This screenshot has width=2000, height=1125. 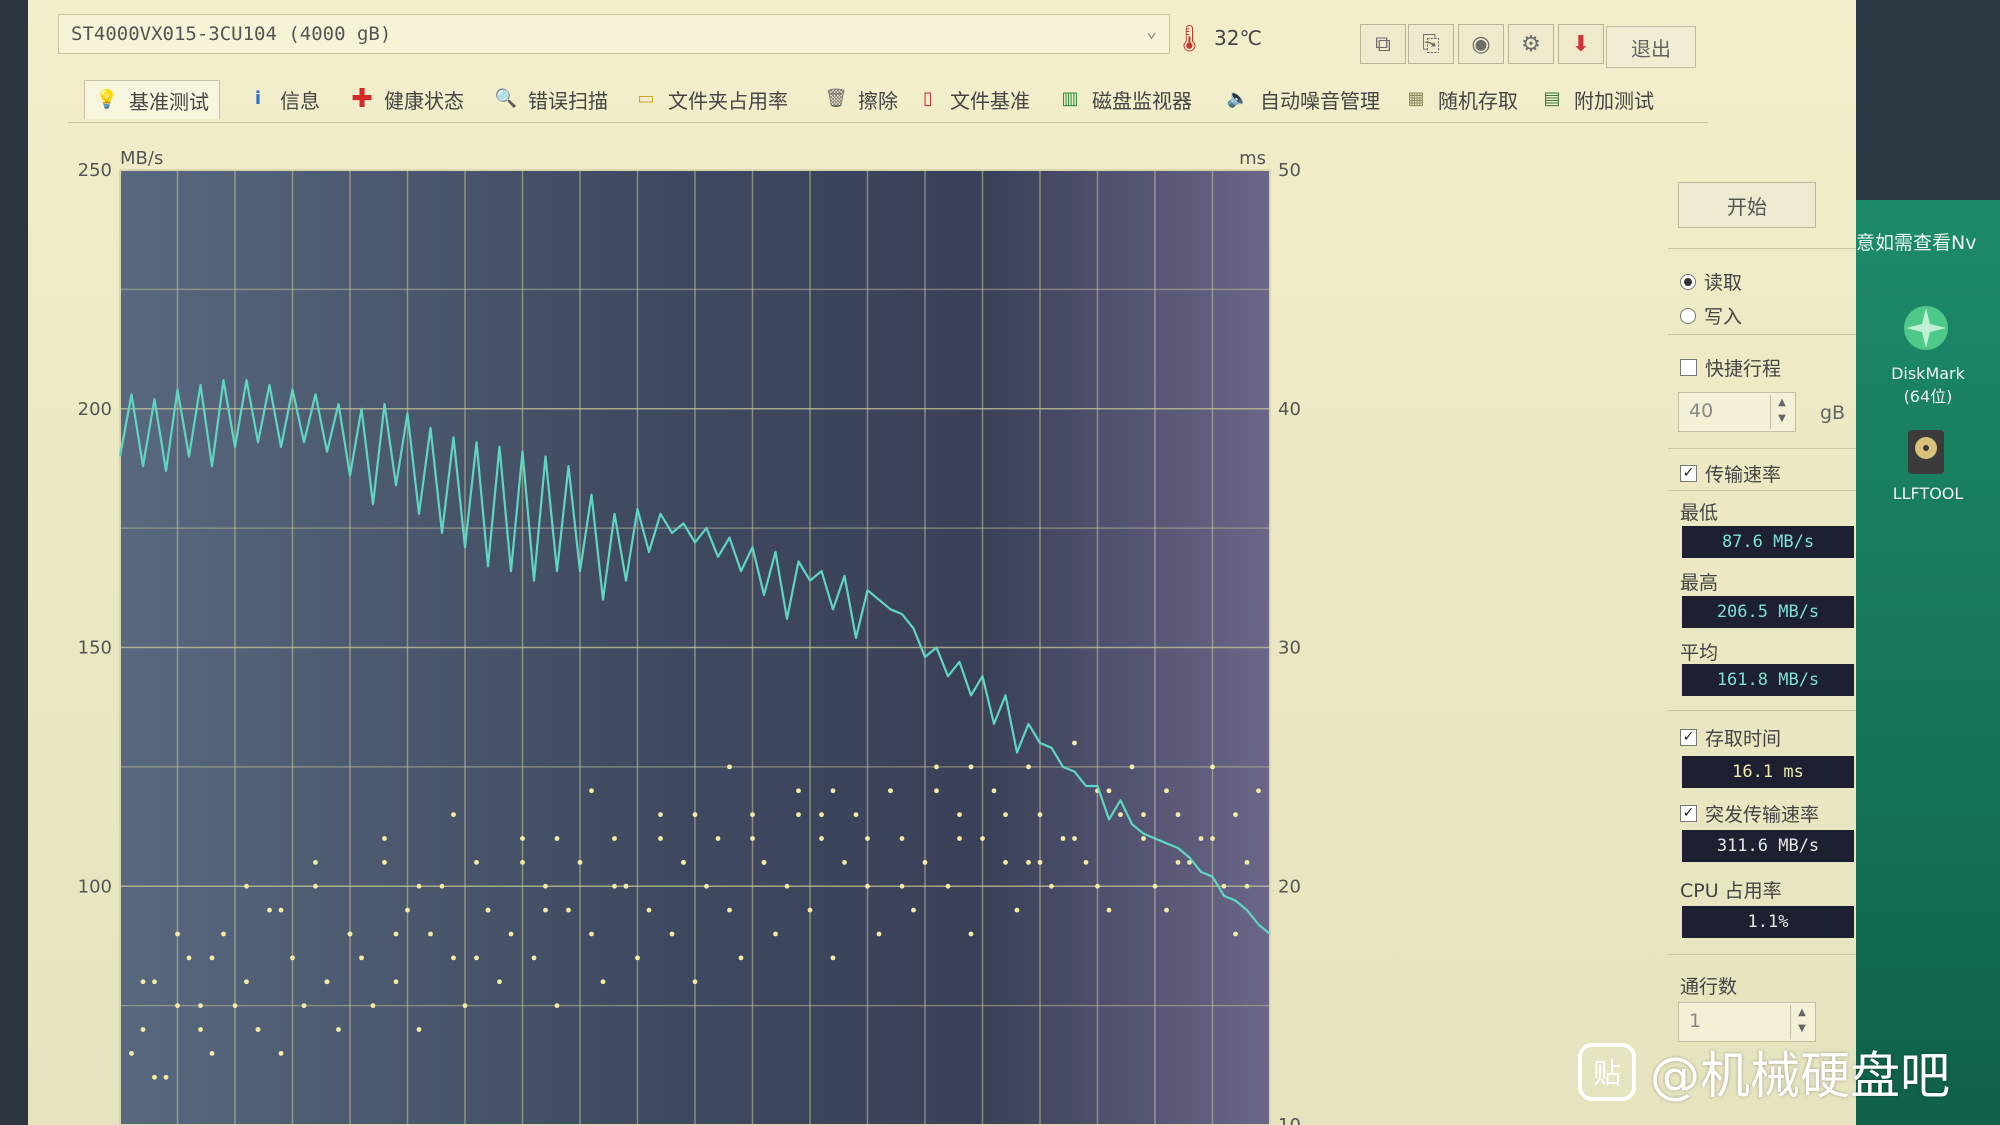 What do you see at coordinates (1597, 99) in the screenshot?
I see `tab-extra-tests: ▤ 附加测试` at bounding box center [1597, 99].